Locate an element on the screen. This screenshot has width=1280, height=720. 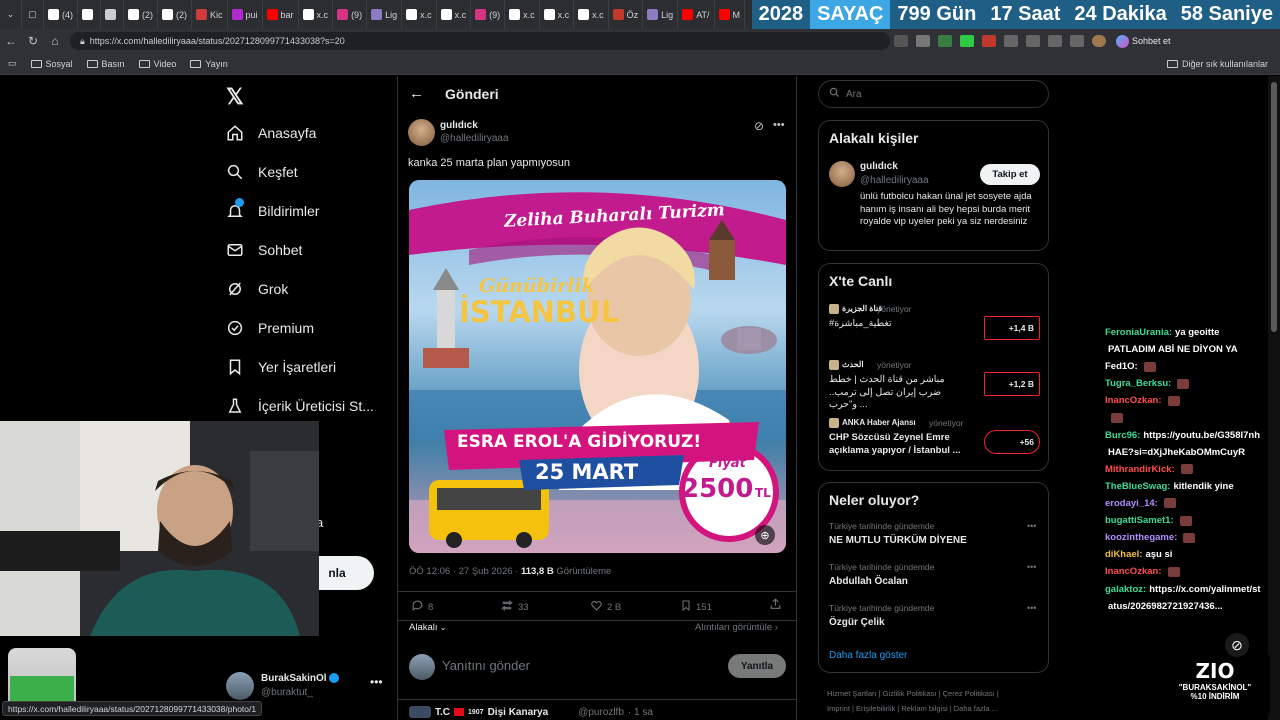
nav-notifications: Bildirimler is located at coordinates (272, 209).